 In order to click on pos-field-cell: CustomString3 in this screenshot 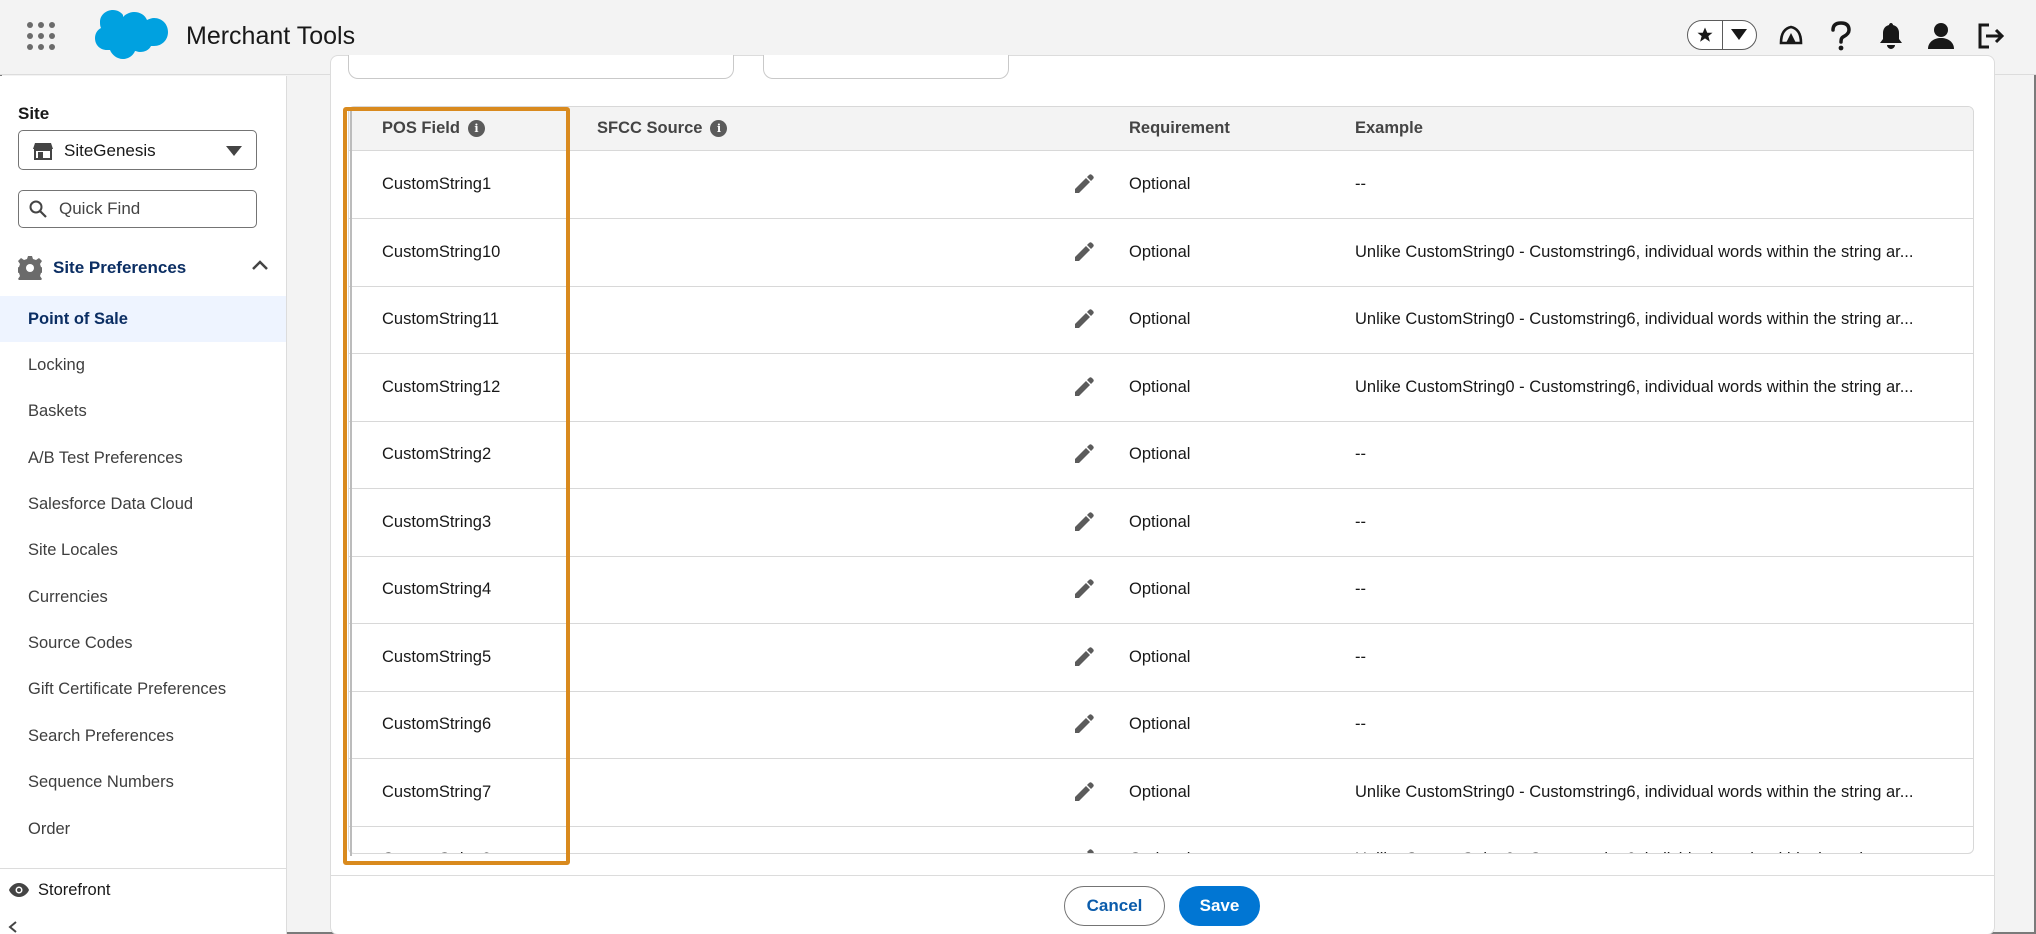, I will do `click(437, 521)`.